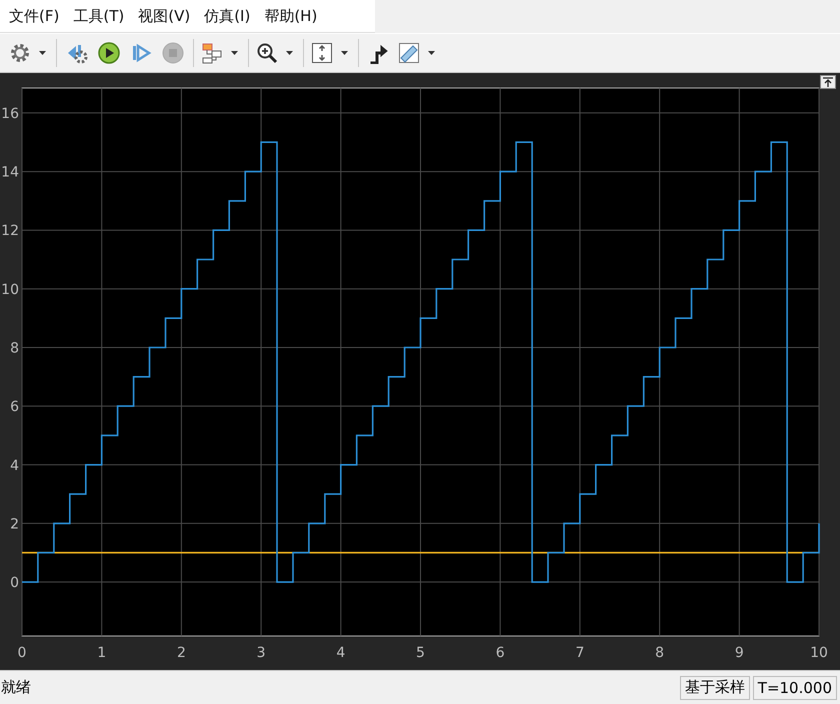 This screenshot has height=704, width=840. What do you see at coordinates (15, 687) in the screenshot?
I see `status-text: 就绪` at bounding box center [15, 687].